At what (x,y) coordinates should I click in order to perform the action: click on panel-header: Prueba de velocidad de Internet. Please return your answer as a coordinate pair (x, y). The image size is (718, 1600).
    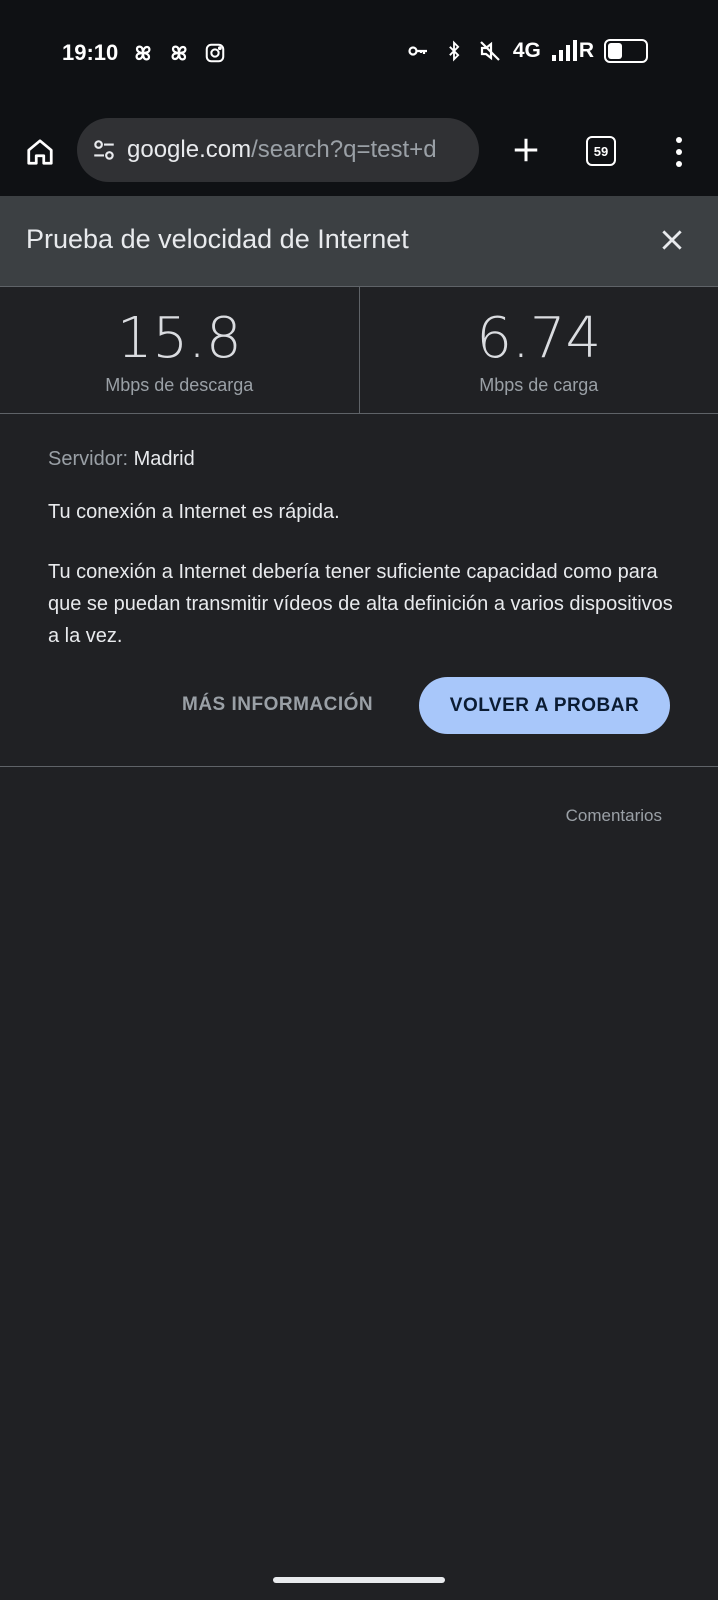
    Looking at the image, I should click on (359, 241).